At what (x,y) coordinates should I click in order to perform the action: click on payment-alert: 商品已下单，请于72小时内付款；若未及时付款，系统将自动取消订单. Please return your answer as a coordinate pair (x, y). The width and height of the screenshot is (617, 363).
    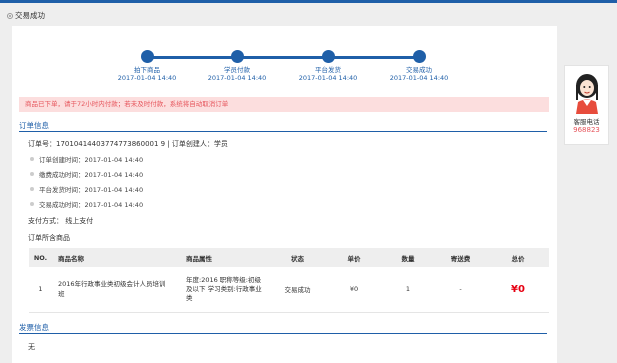
    Looking at the image, I should click on (284, 104).